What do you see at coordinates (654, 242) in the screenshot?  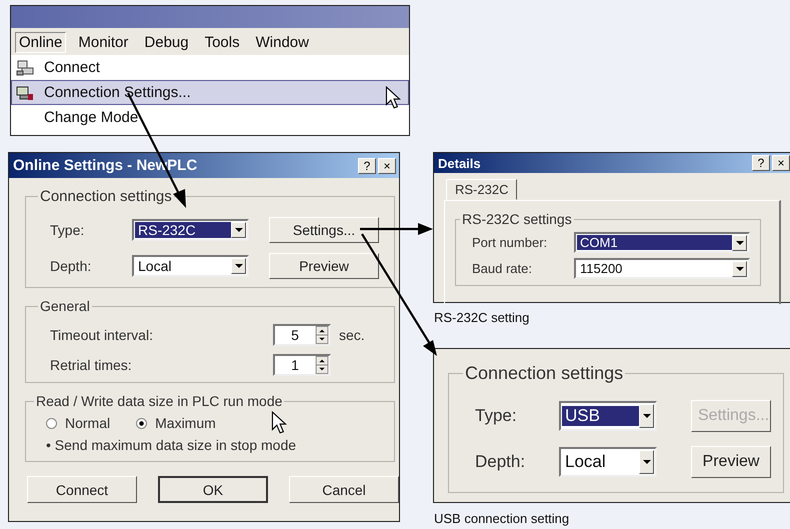 I see `dropdown-value: COM1` at bounding box center [654, 242].